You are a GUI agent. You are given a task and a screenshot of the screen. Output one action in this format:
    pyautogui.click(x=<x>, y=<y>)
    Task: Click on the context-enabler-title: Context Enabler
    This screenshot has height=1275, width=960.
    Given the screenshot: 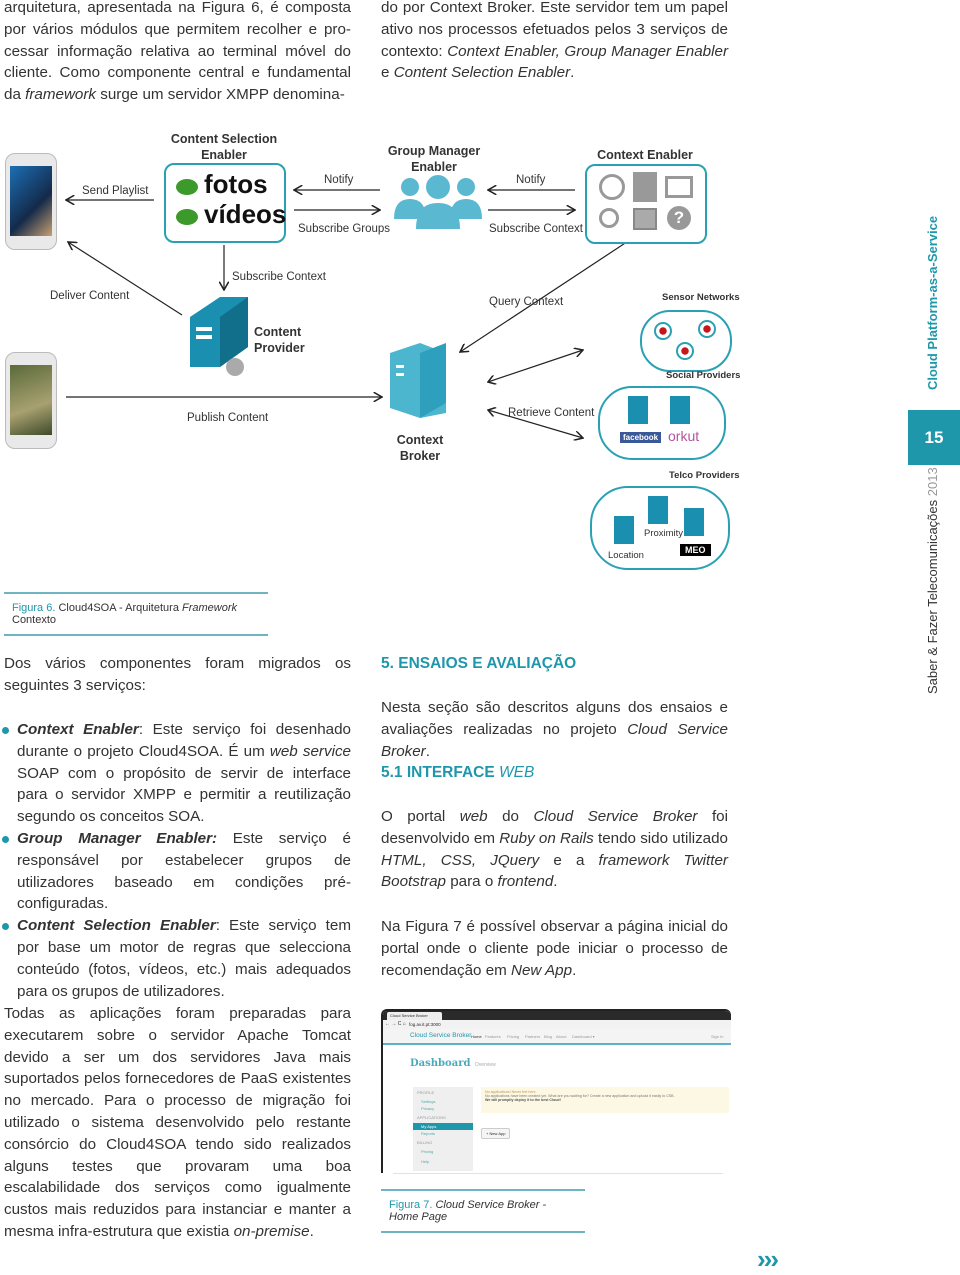 What is the action you would take?
    pyautogui.click(x=645, y=155)
    